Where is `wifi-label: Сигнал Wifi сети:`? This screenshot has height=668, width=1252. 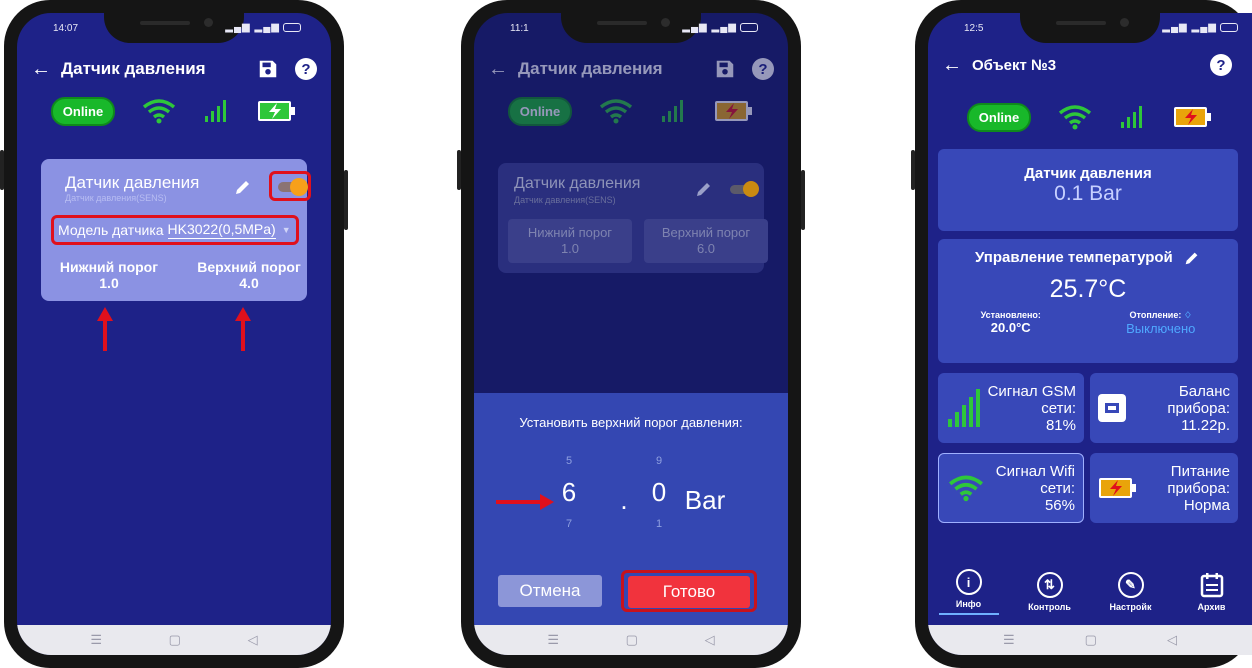 wifi-label: Сигнал Wifi сети: is located at coordinates (1035, 479).